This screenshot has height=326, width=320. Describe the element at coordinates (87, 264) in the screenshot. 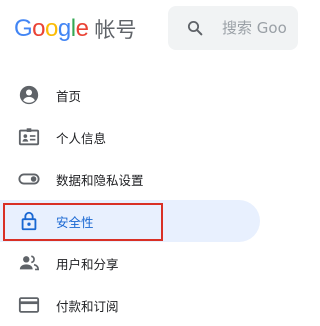

I see `sidebar-item-label: 用户和分享` at that location.